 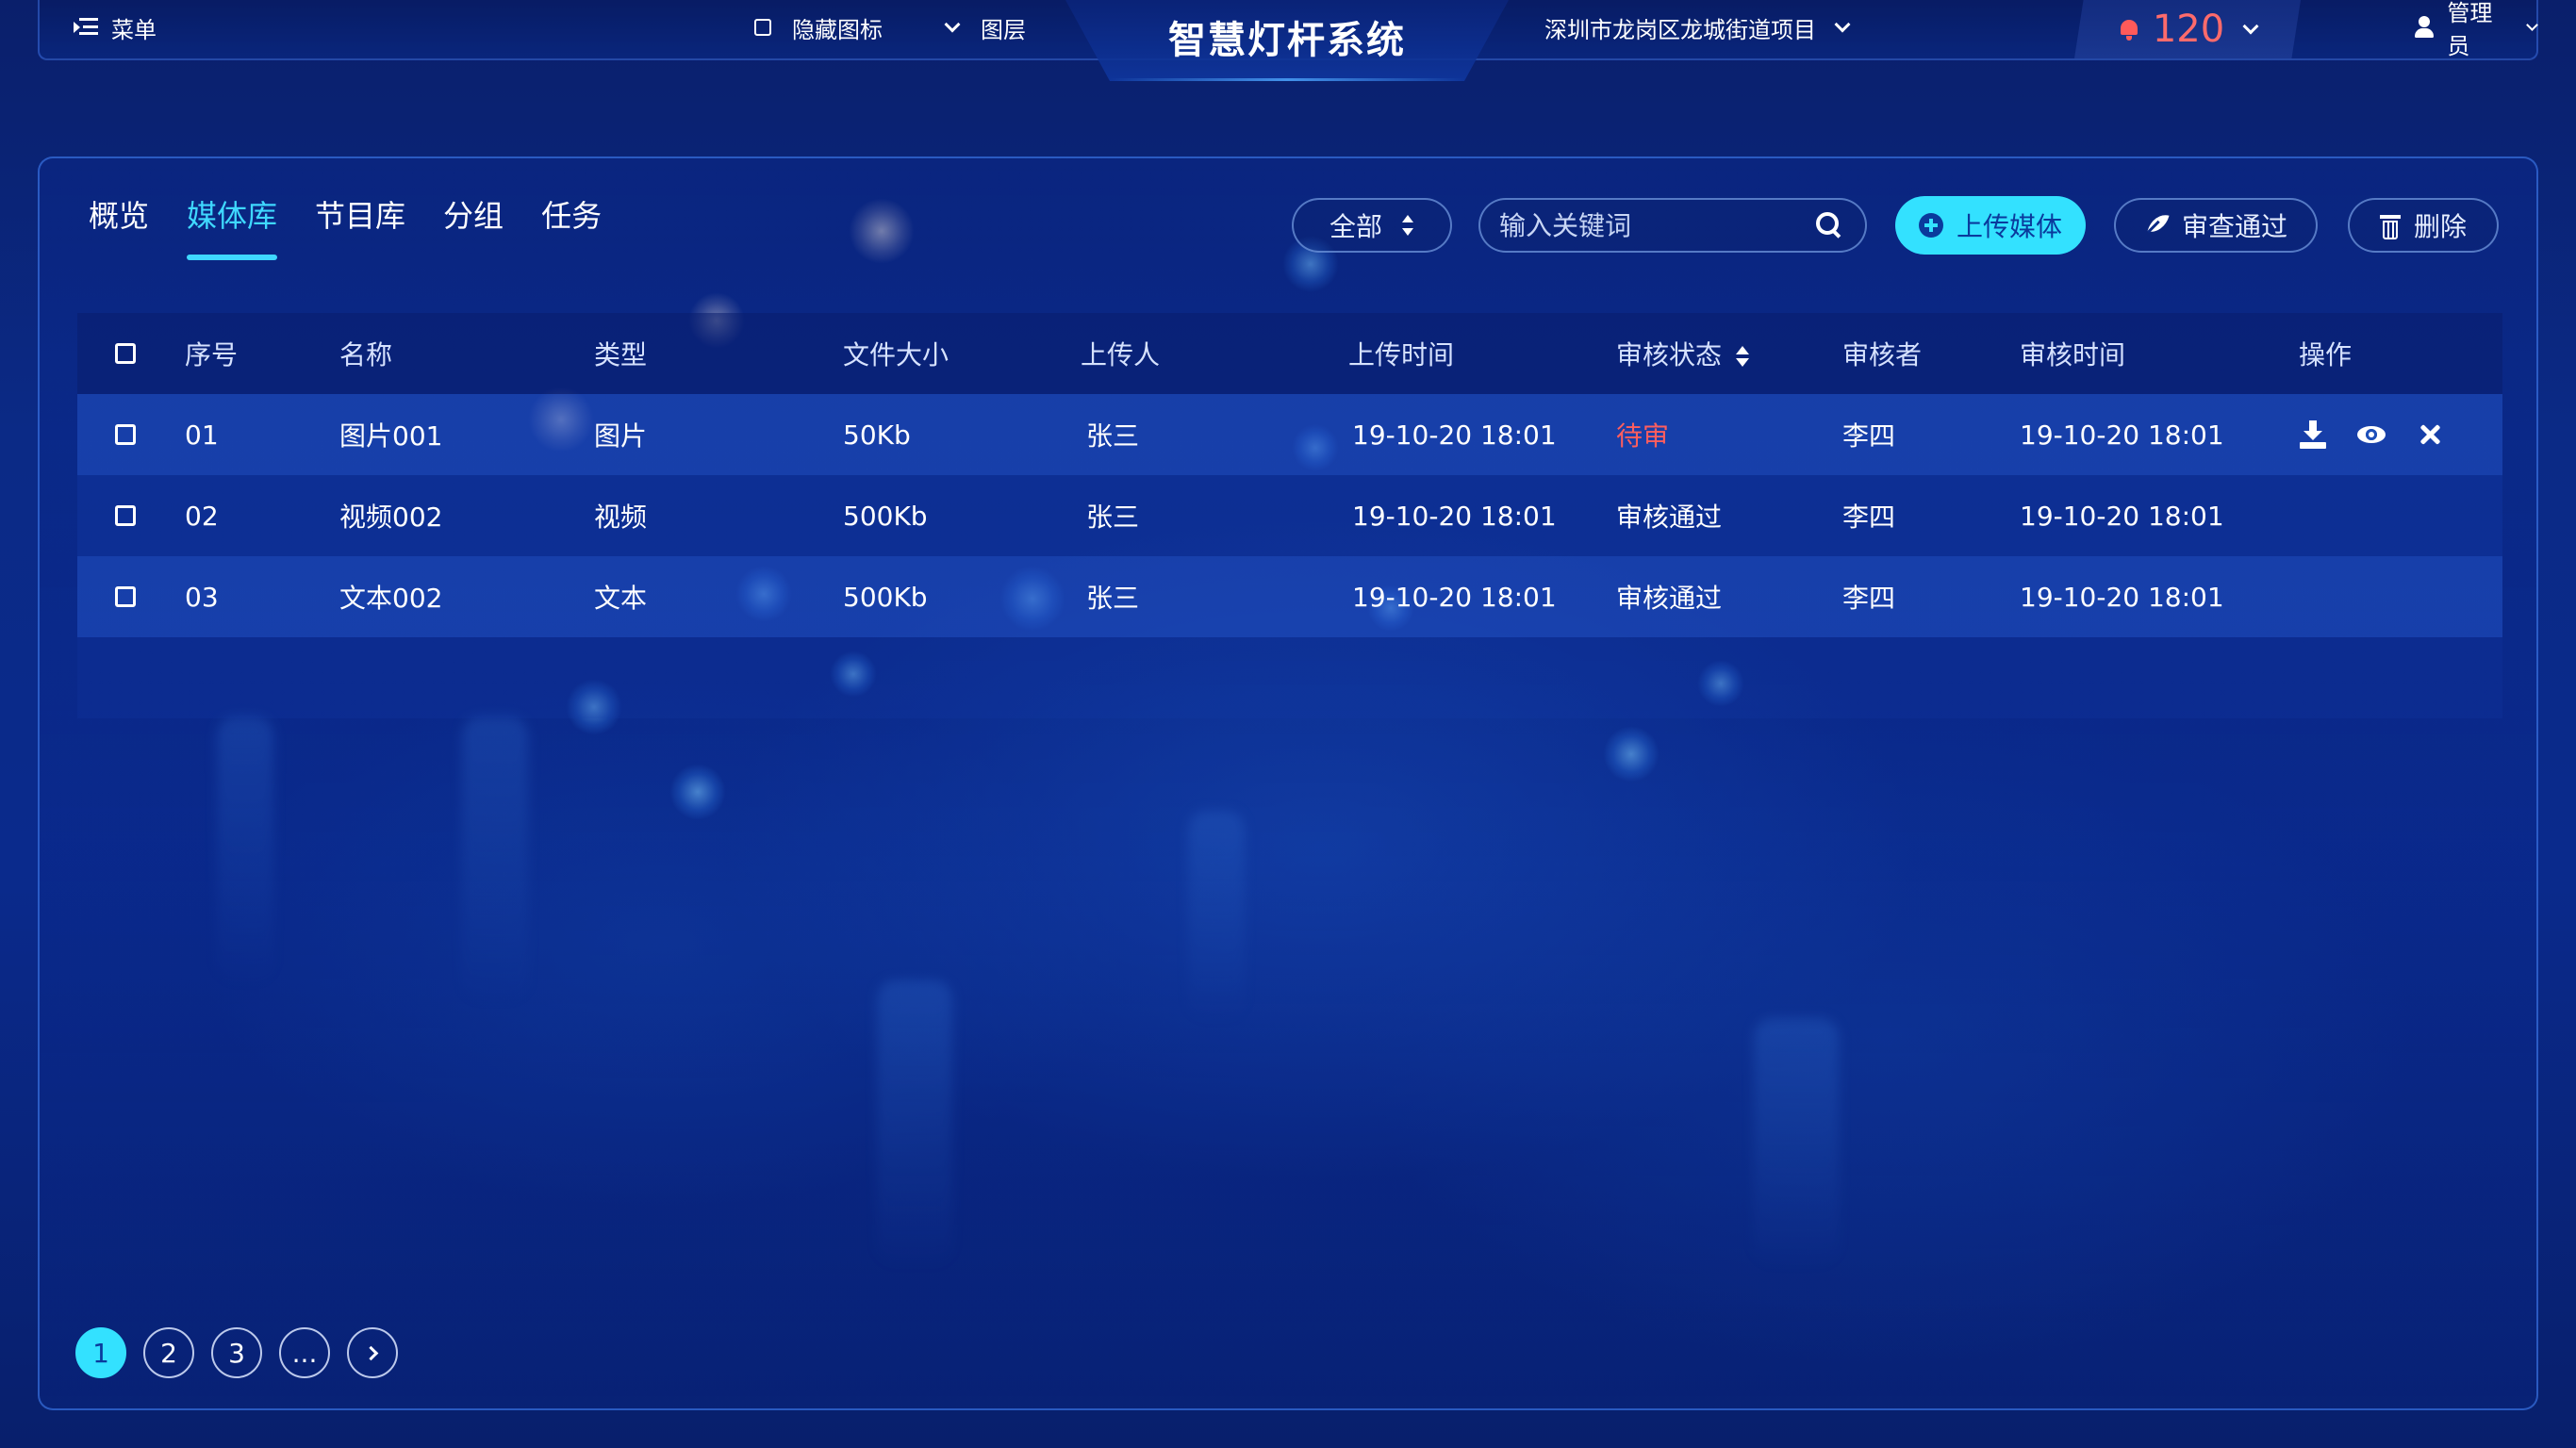 What do you see at coordinates (115, 27) in the screenshot?
I see `menu-button: 菜单` at bounding box center [115, 27].